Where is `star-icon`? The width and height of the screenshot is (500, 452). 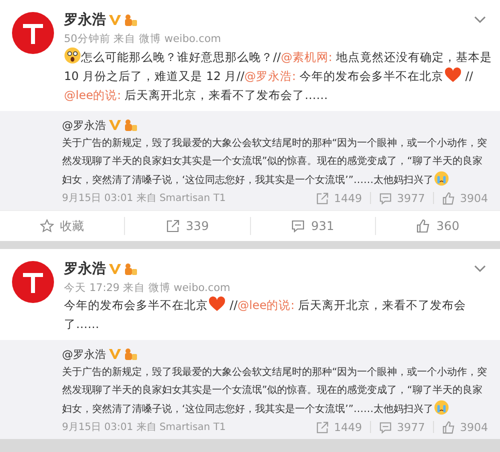 star-icon is located at coordinates (47, 226).